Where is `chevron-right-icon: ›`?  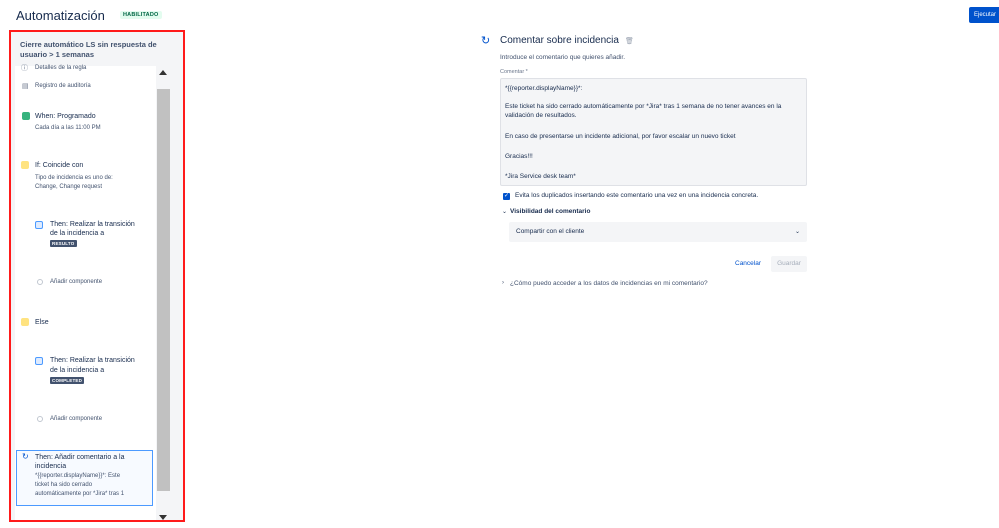
chevron-right-icon: › is located at coordinates (503, 283).